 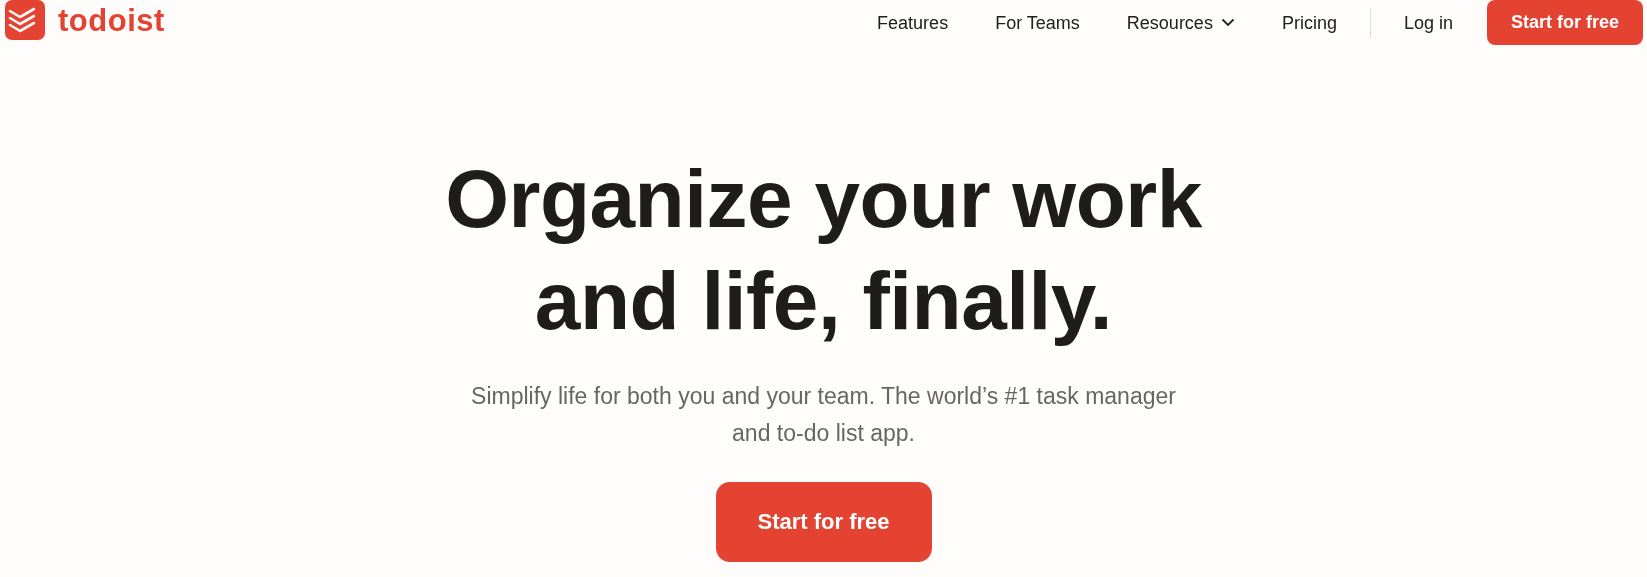 I want to click on nav-dropdown: Resources, so click(x=1180, y=22).